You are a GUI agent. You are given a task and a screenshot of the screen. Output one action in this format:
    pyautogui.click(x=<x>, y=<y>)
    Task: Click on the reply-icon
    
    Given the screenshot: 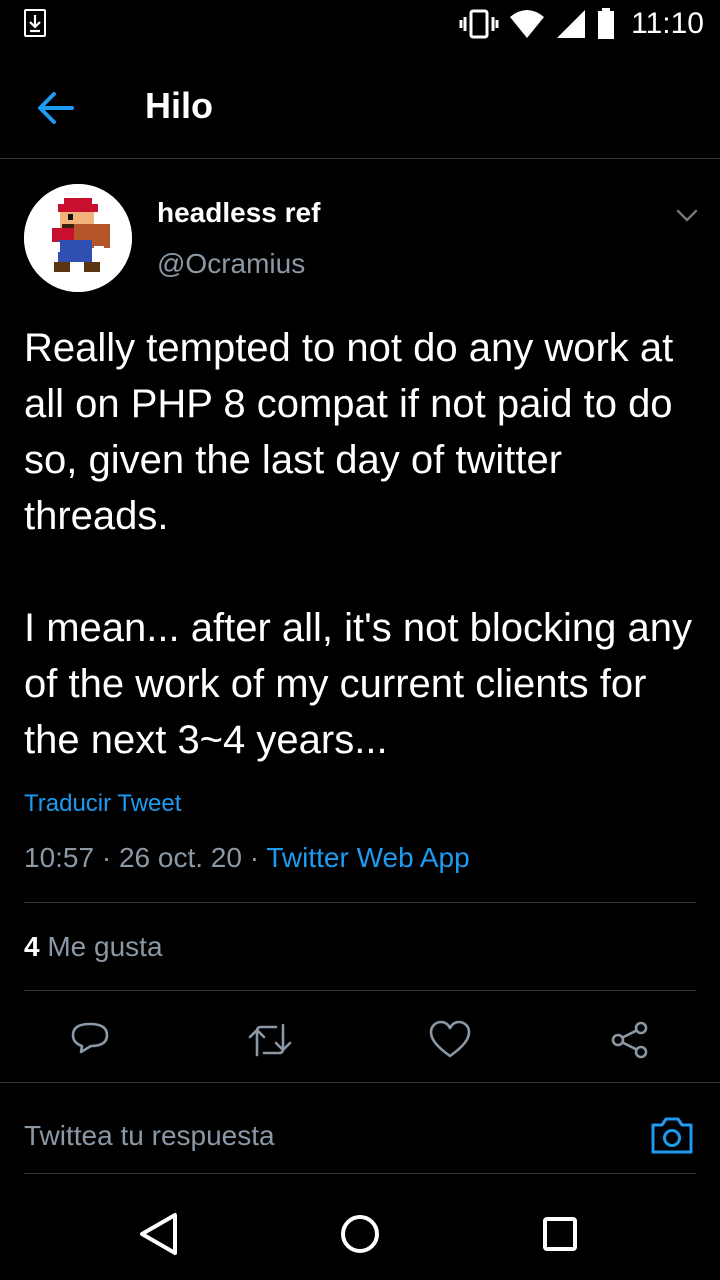 What is the action you would take?
    pyautogui.click(x=90, y=1038)
    